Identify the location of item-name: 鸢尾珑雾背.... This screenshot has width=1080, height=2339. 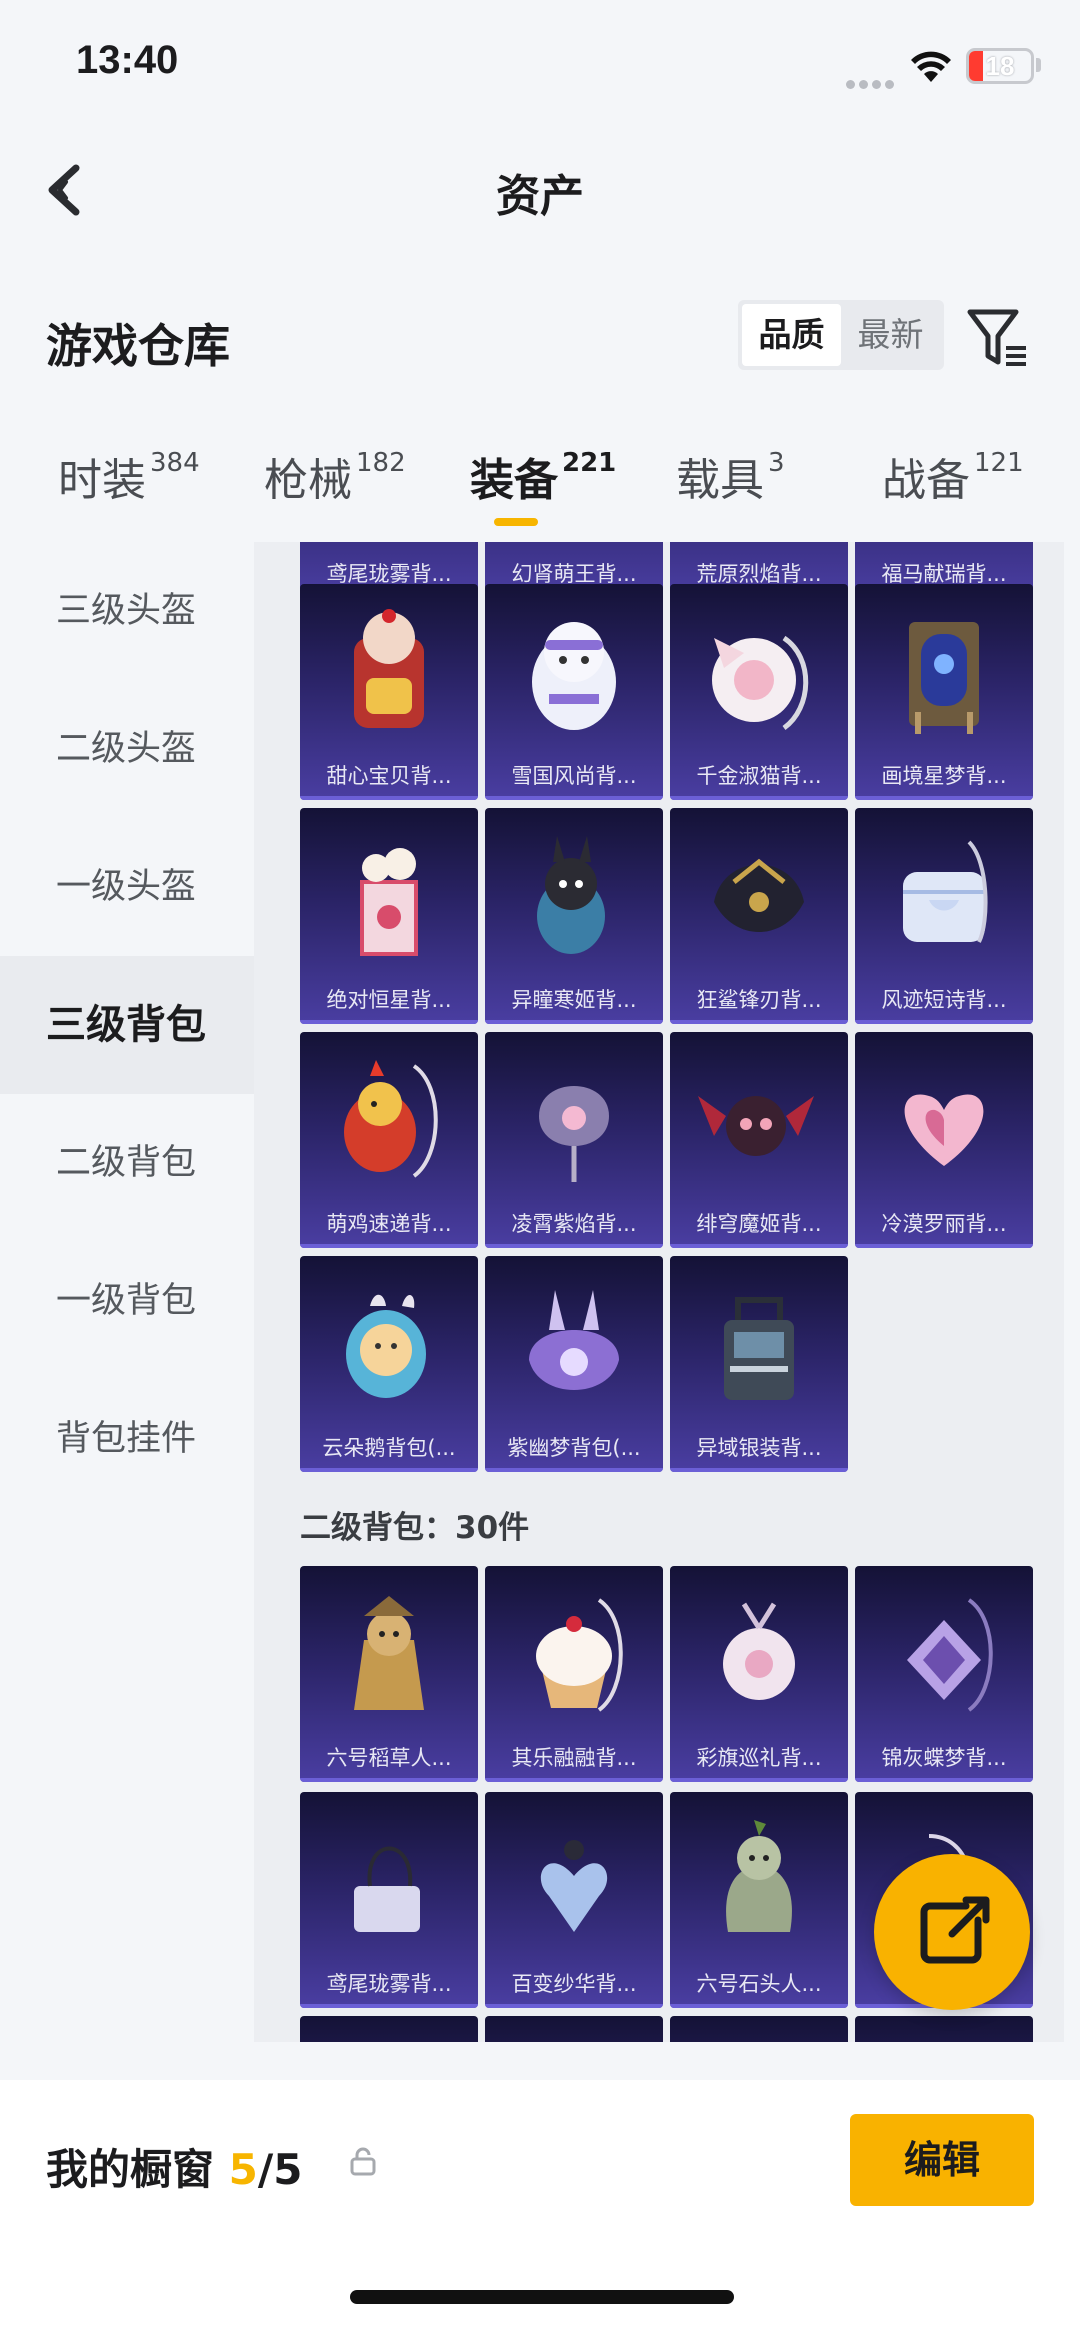
(389, 1984).